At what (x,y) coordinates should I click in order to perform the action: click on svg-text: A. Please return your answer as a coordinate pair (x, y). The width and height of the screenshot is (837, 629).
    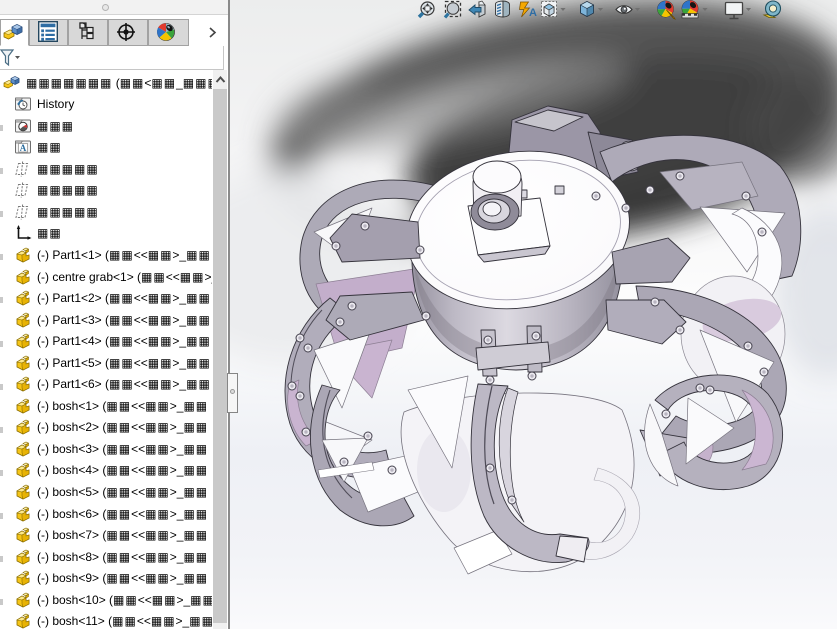
    Looking at the image, I should click on (533, 13).